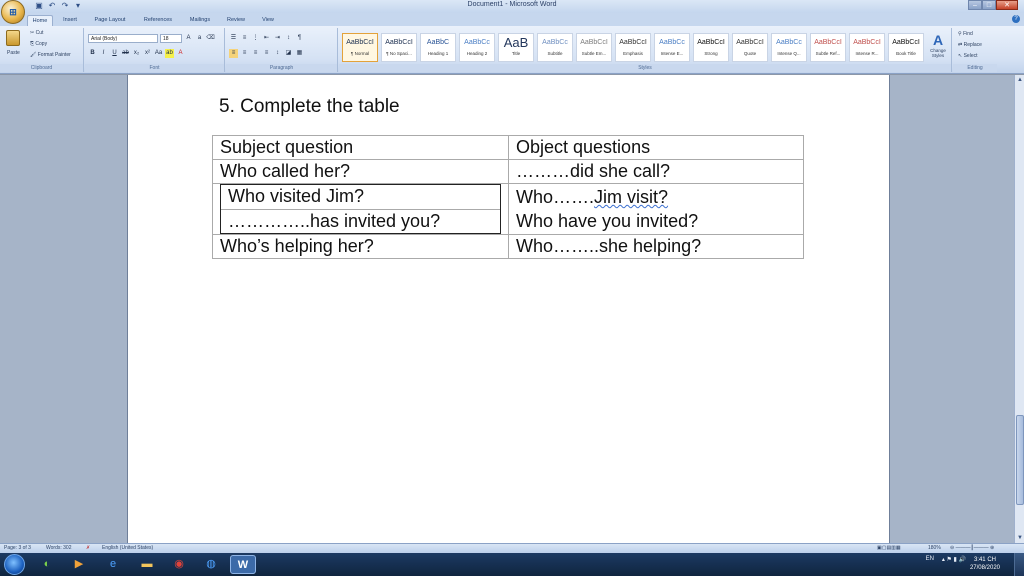 Image resolution: width=1024 pixels, height=576 pixels. Describe the element at coordinates (299, 53) in the screenshot. I see `borders-icon: ▦` at that location.